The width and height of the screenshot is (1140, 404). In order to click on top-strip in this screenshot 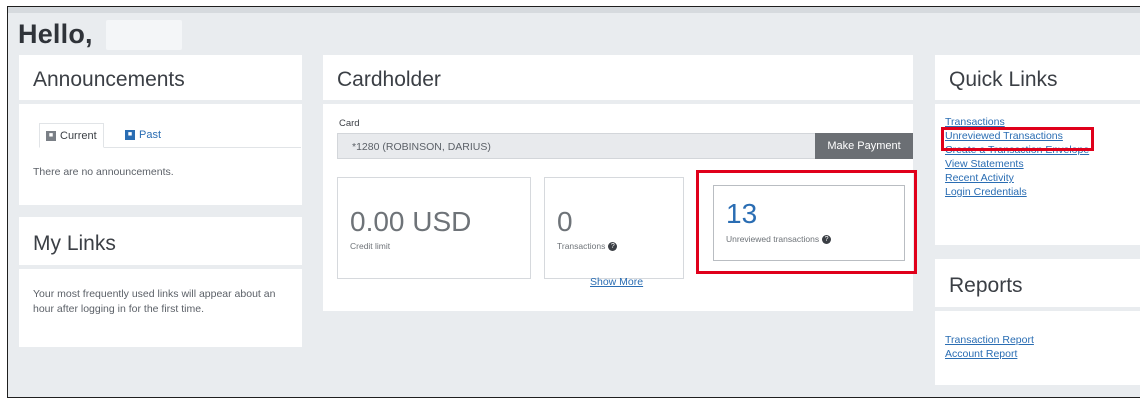, I will do `click(574, 10)`.